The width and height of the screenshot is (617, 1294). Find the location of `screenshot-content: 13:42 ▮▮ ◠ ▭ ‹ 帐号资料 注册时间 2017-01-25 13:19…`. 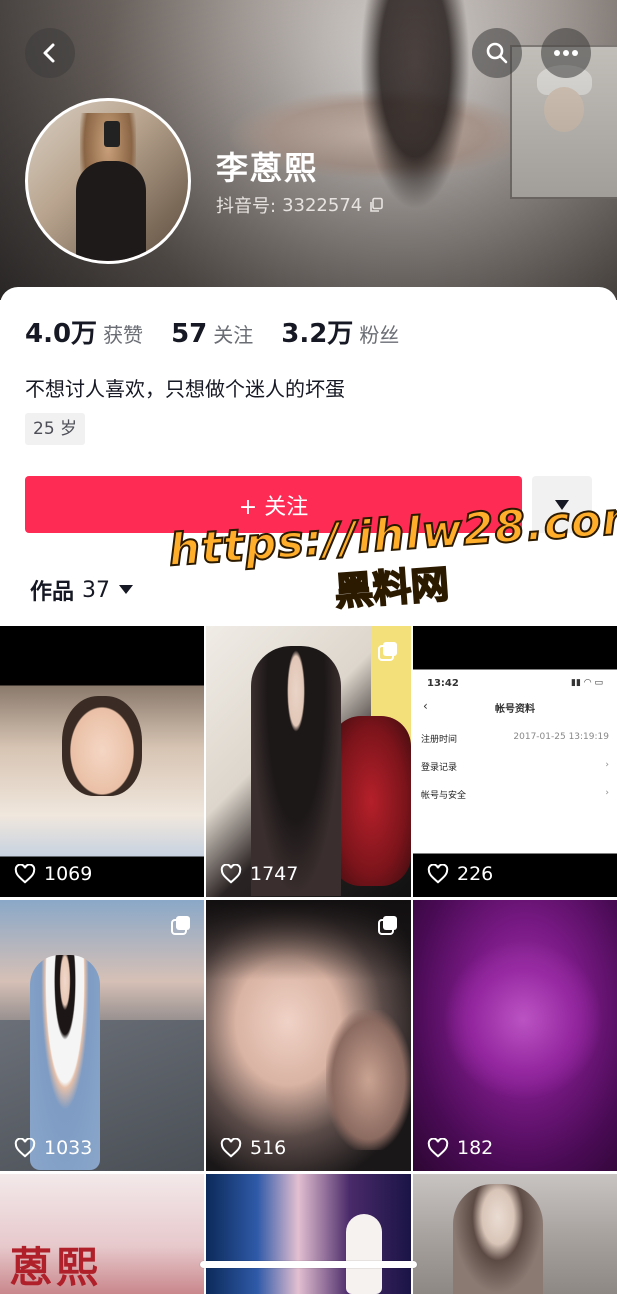

screenshot-content: 13:42 ▮▮ ◠ ▭ ‹ 帐号资料 注册时间 2017-01-25 13:19… is located at coordinates (515, 739).